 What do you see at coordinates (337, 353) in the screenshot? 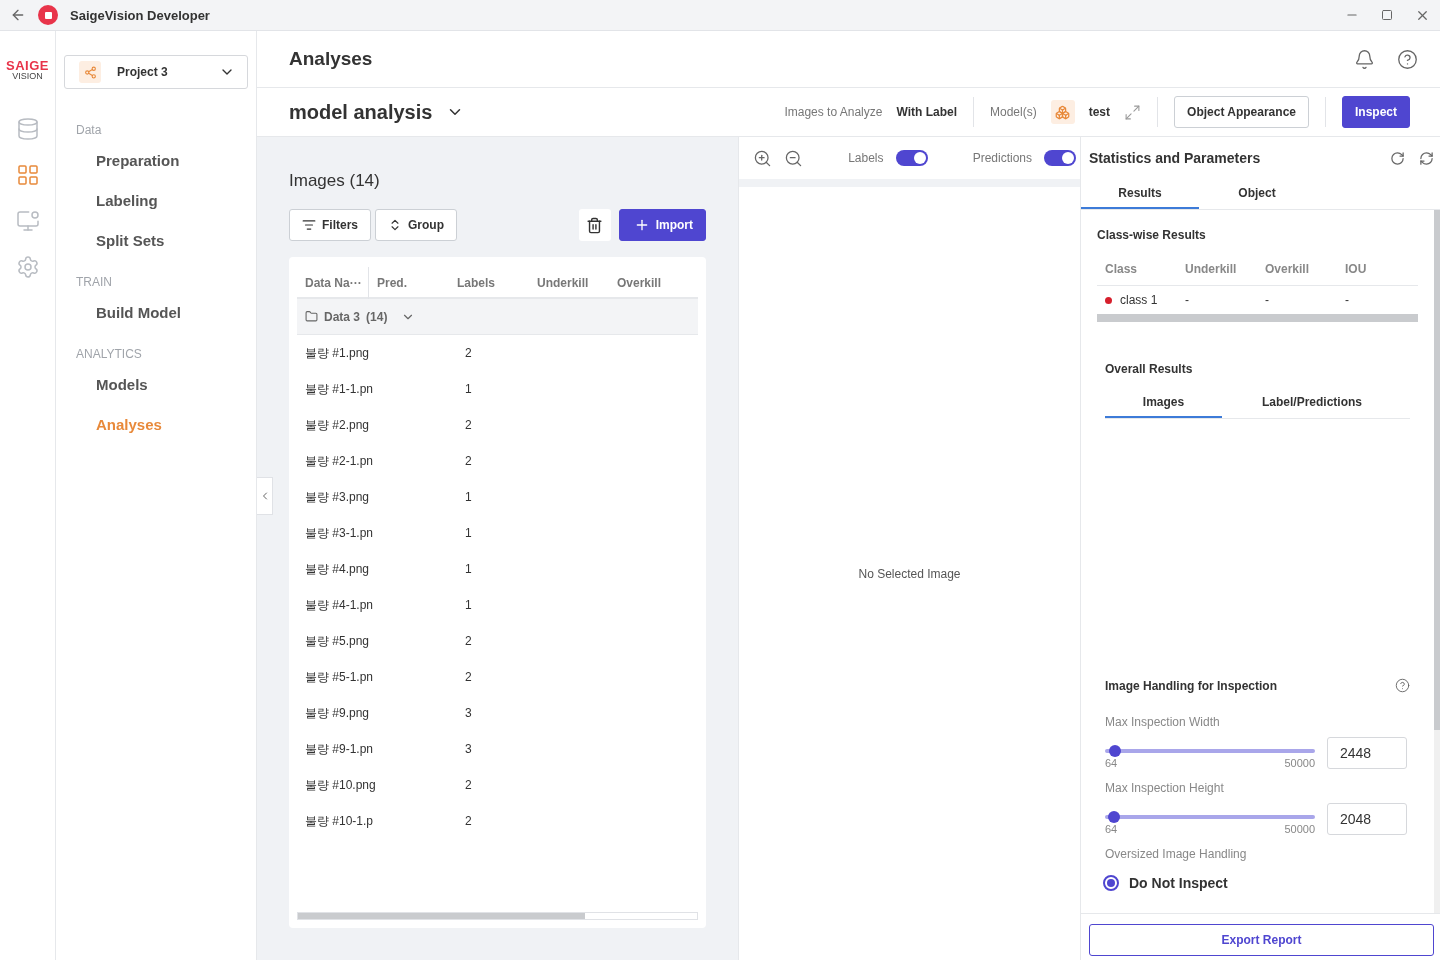
I see `table-cell-text: 불량 #1.png` at bounding box center [337, 353].